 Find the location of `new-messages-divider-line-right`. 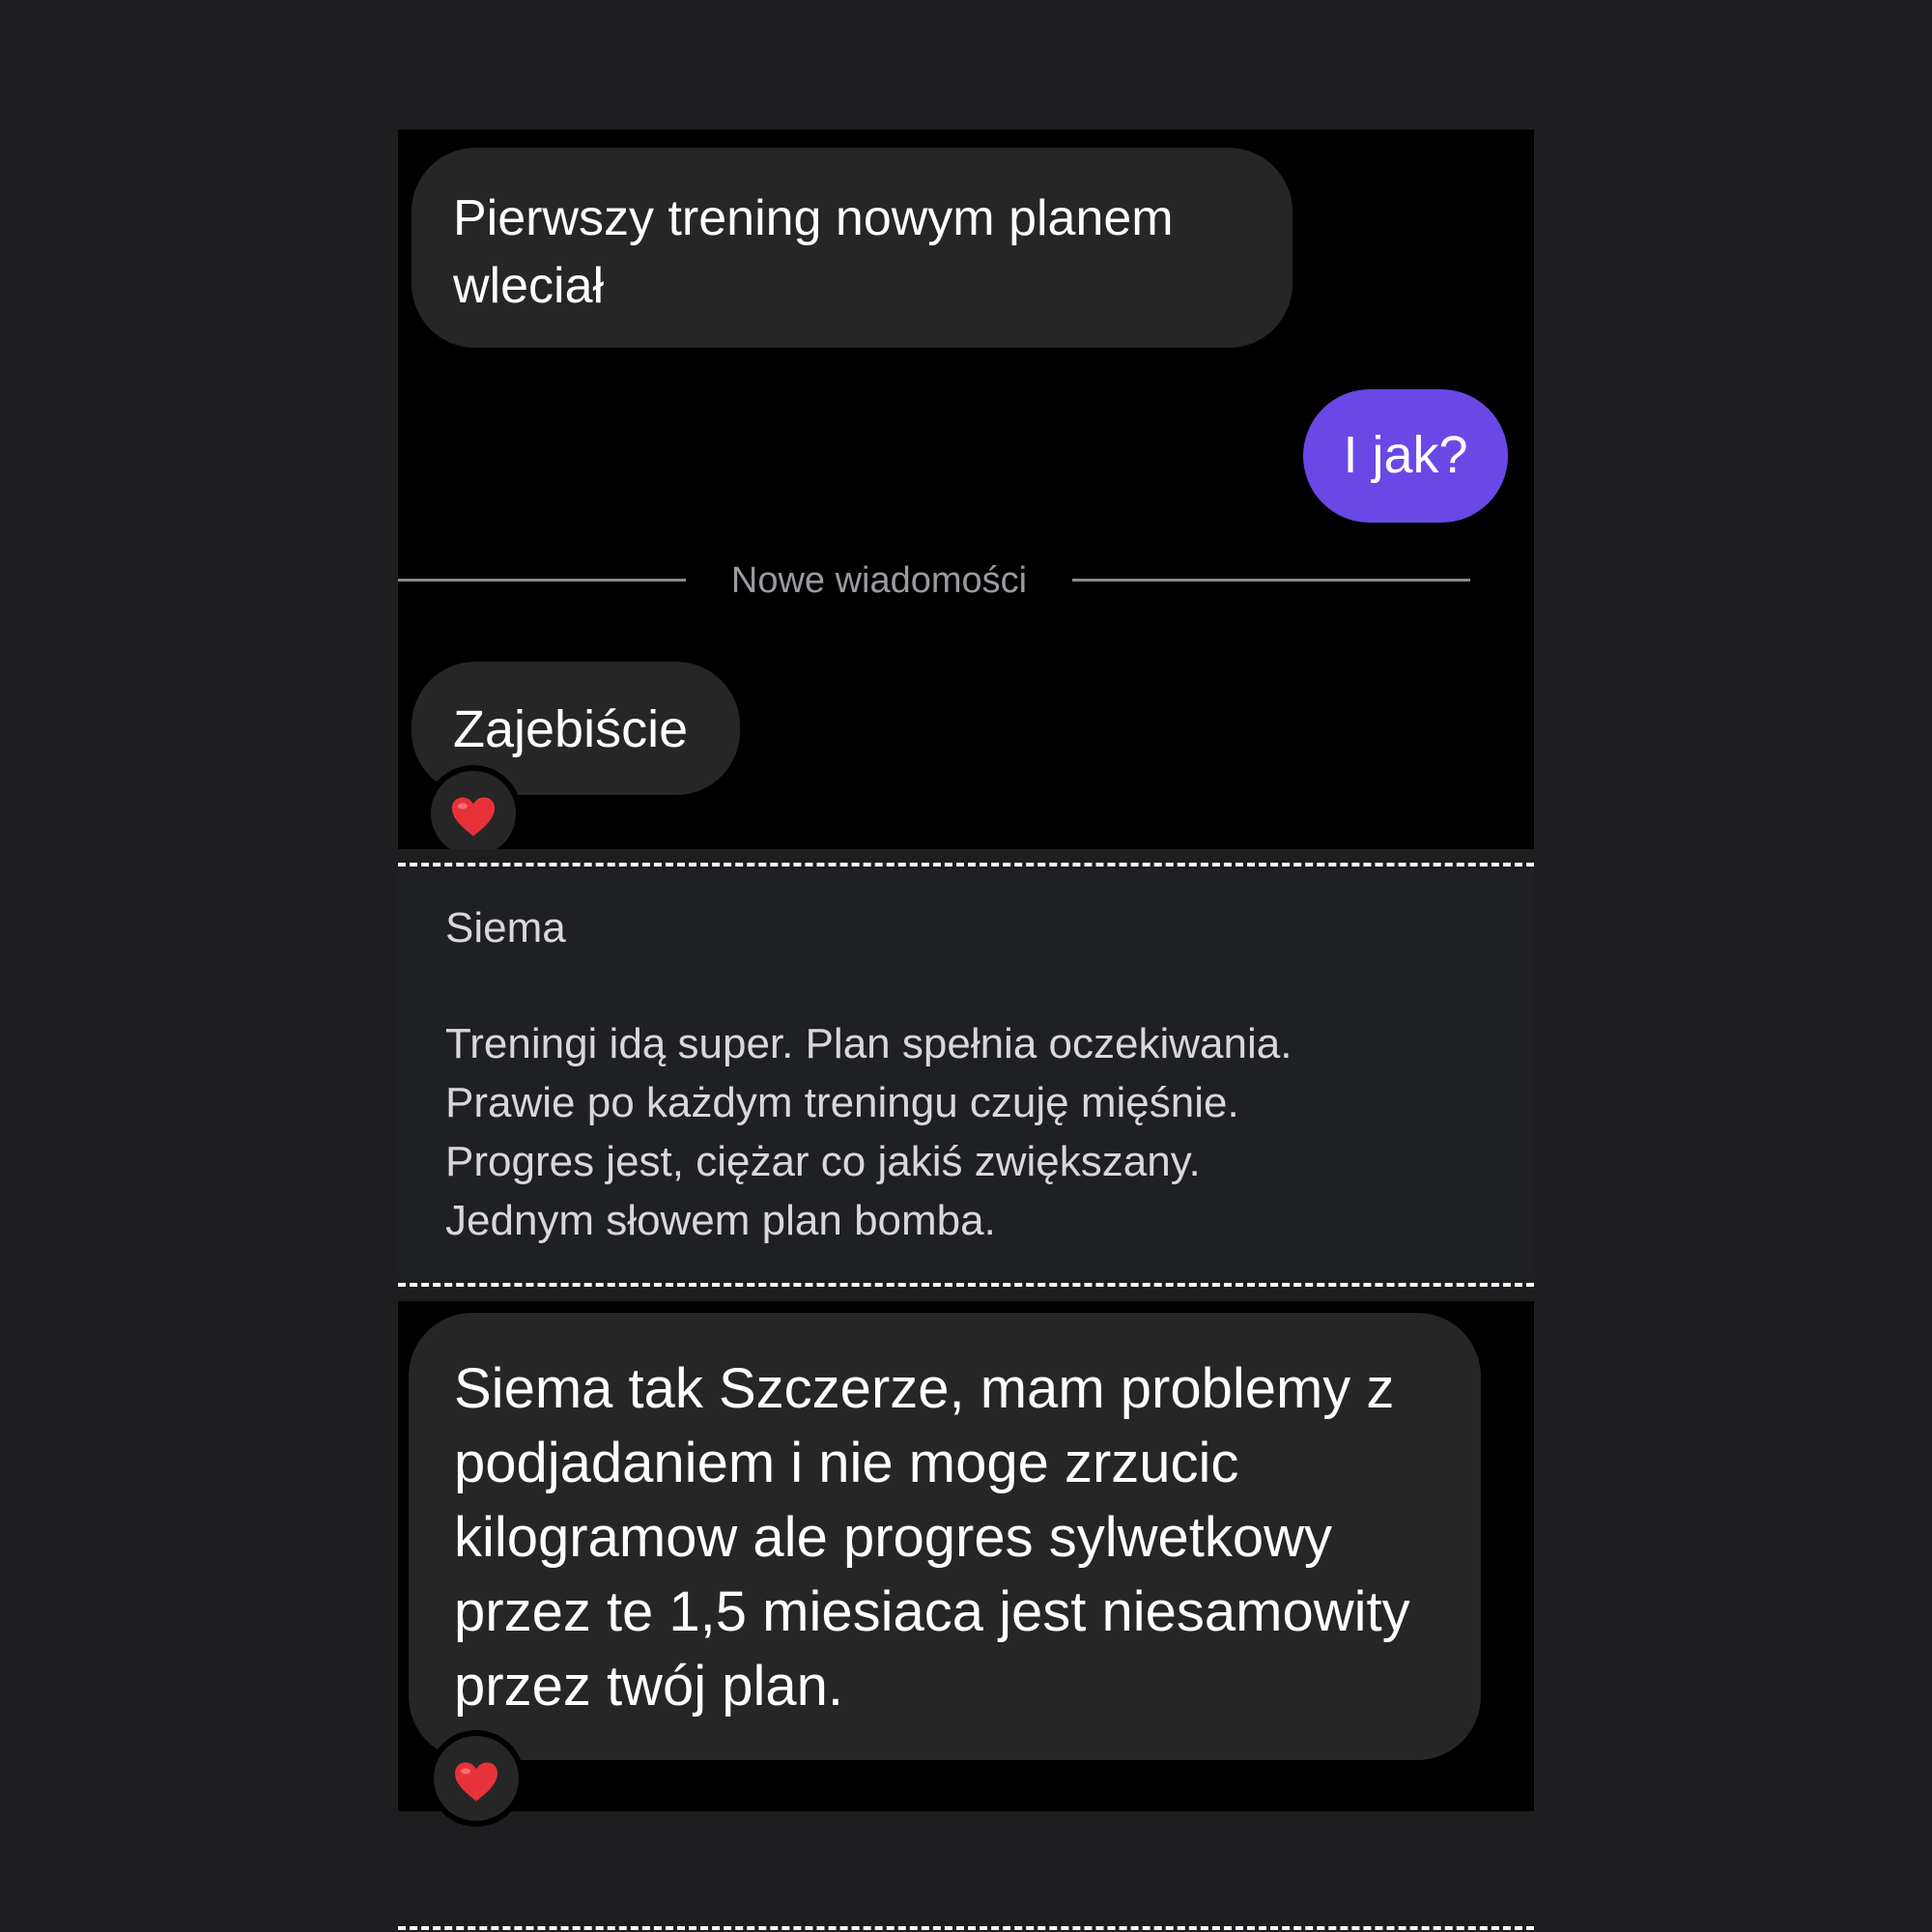

new-messages-divider-line-right is located at coordinates (1271, 580).